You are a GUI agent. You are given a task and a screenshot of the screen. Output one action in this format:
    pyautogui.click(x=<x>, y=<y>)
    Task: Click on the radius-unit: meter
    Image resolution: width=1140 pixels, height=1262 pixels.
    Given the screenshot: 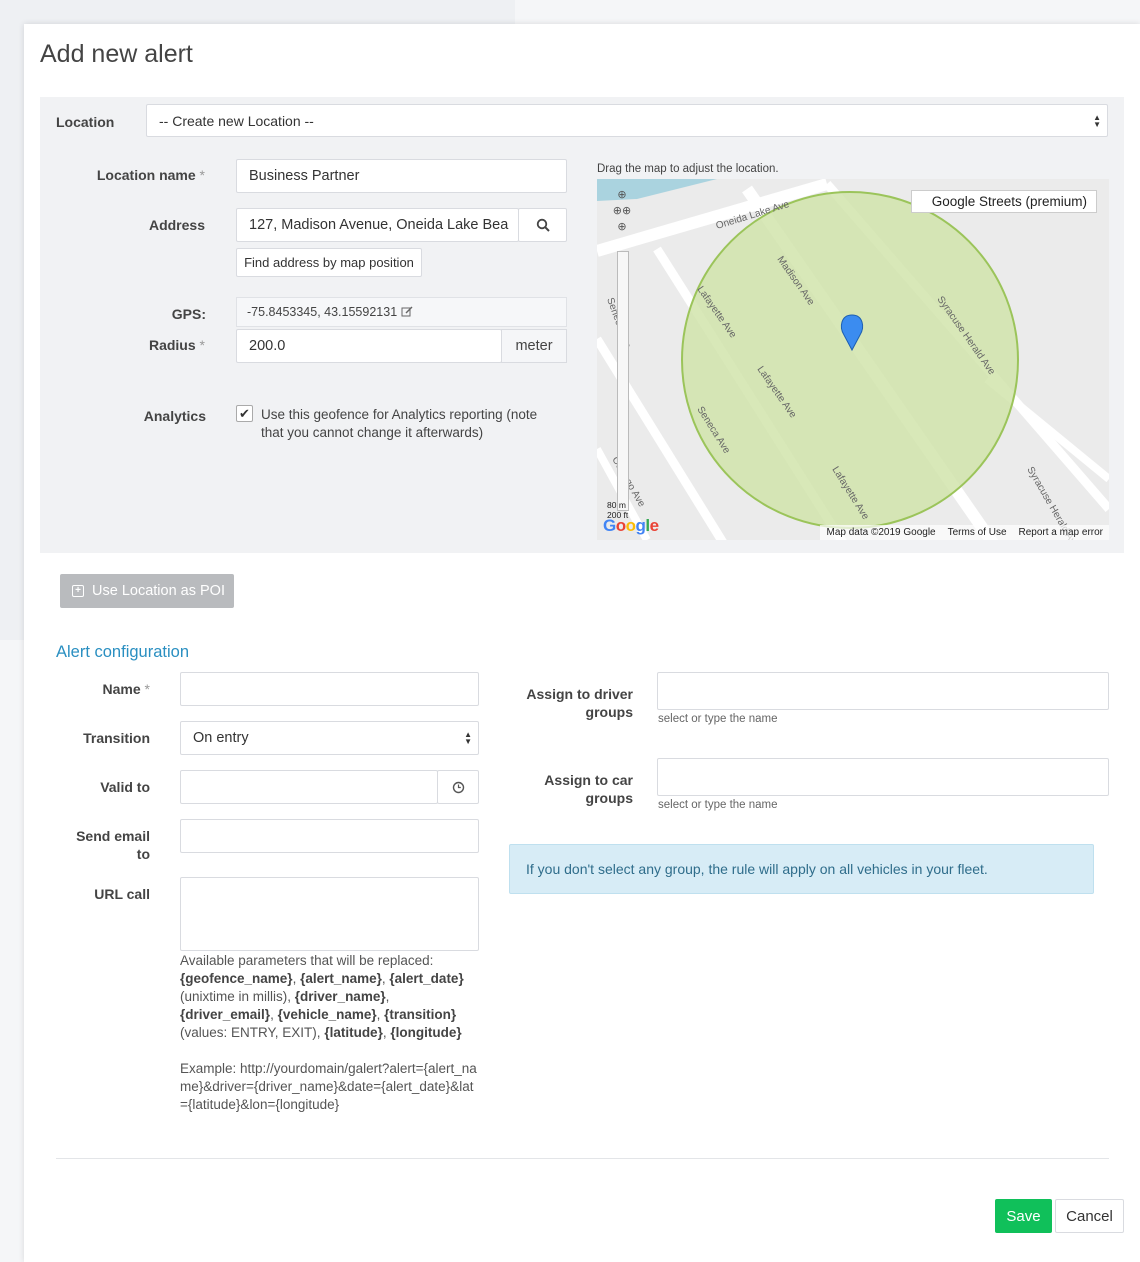 What is the action you would take?
    pyautogui.click(x=534, y=346)
    